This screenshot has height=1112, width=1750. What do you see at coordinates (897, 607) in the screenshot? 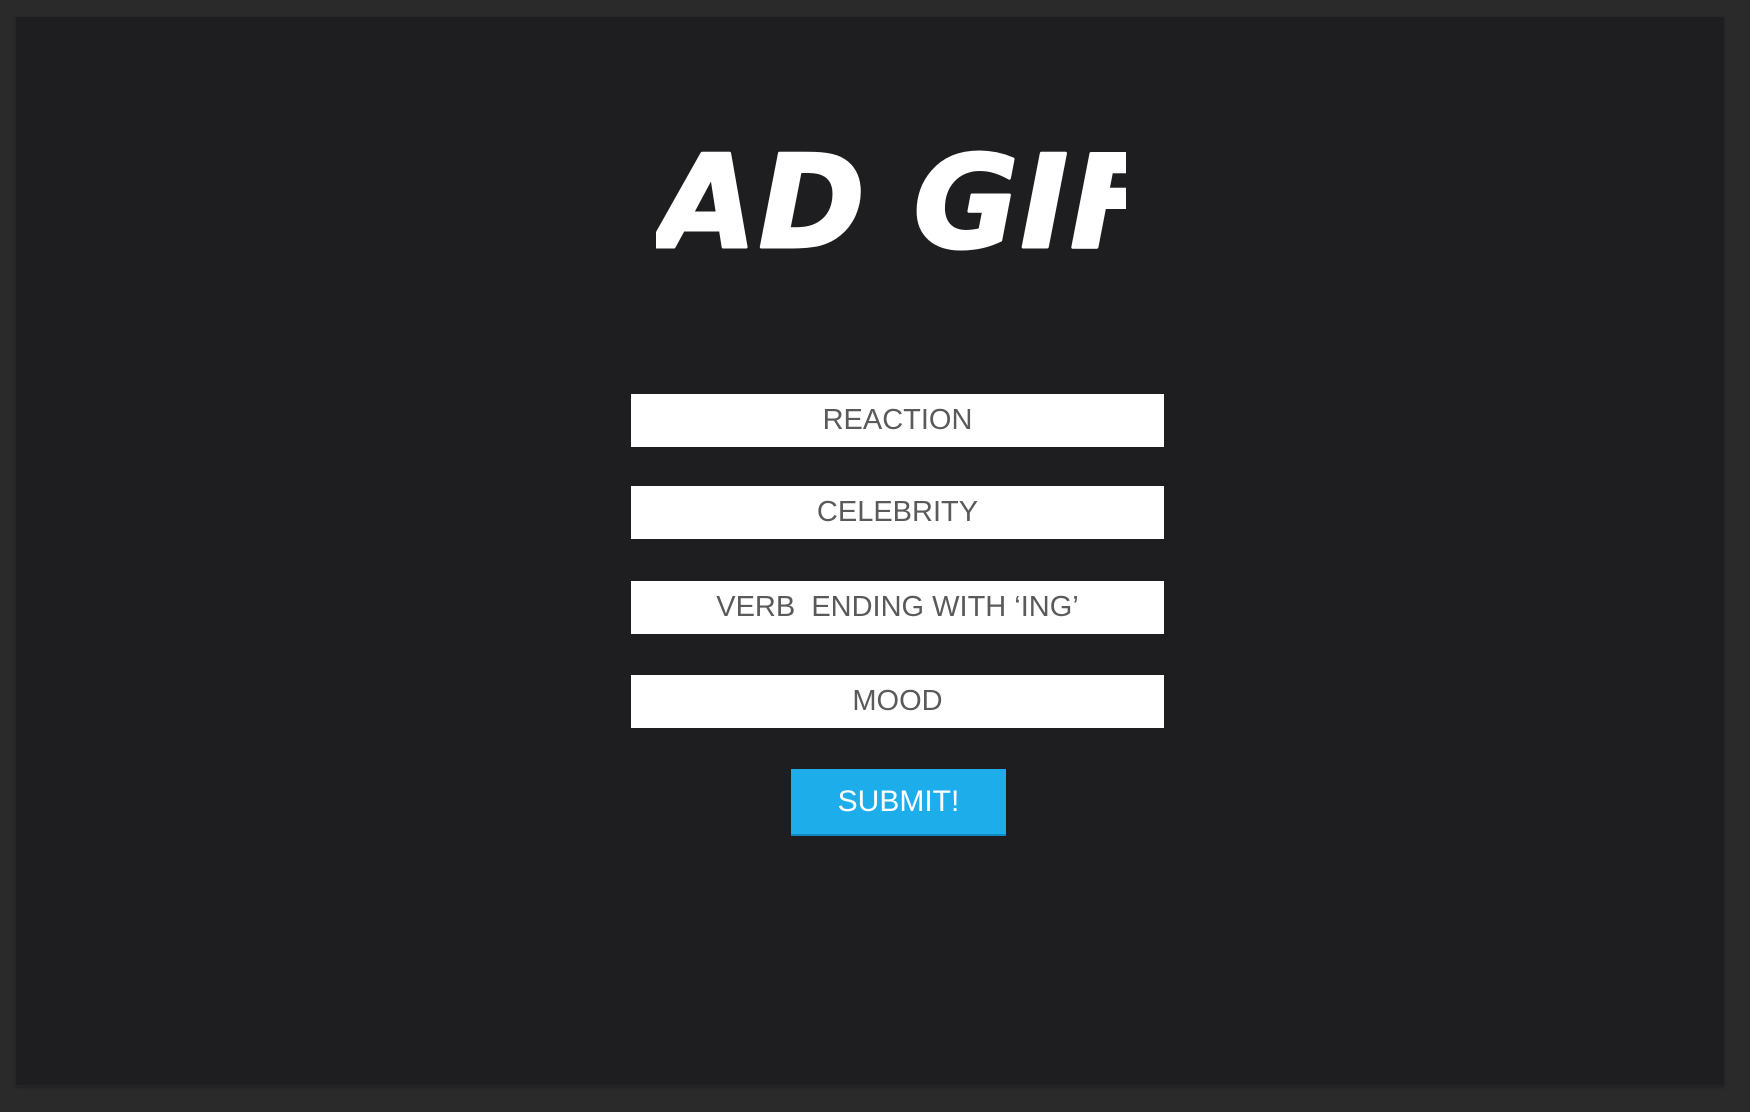
I see `verb-ing-input` at bounding box center [897, 607].